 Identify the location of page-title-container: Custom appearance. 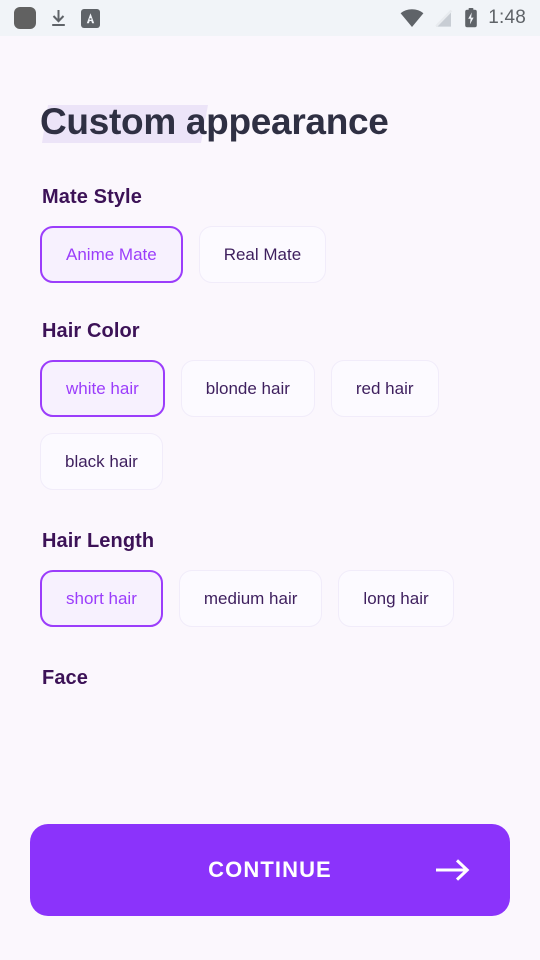
(270, 122).